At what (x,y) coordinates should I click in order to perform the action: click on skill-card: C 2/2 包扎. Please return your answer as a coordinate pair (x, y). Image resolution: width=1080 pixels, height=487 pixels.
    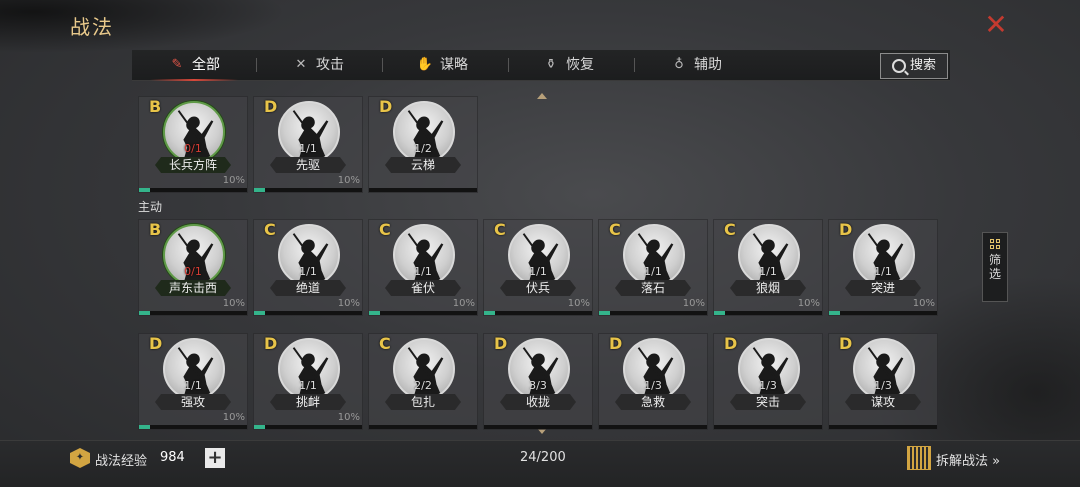
    Looking at the image, I should click on (423, 381).